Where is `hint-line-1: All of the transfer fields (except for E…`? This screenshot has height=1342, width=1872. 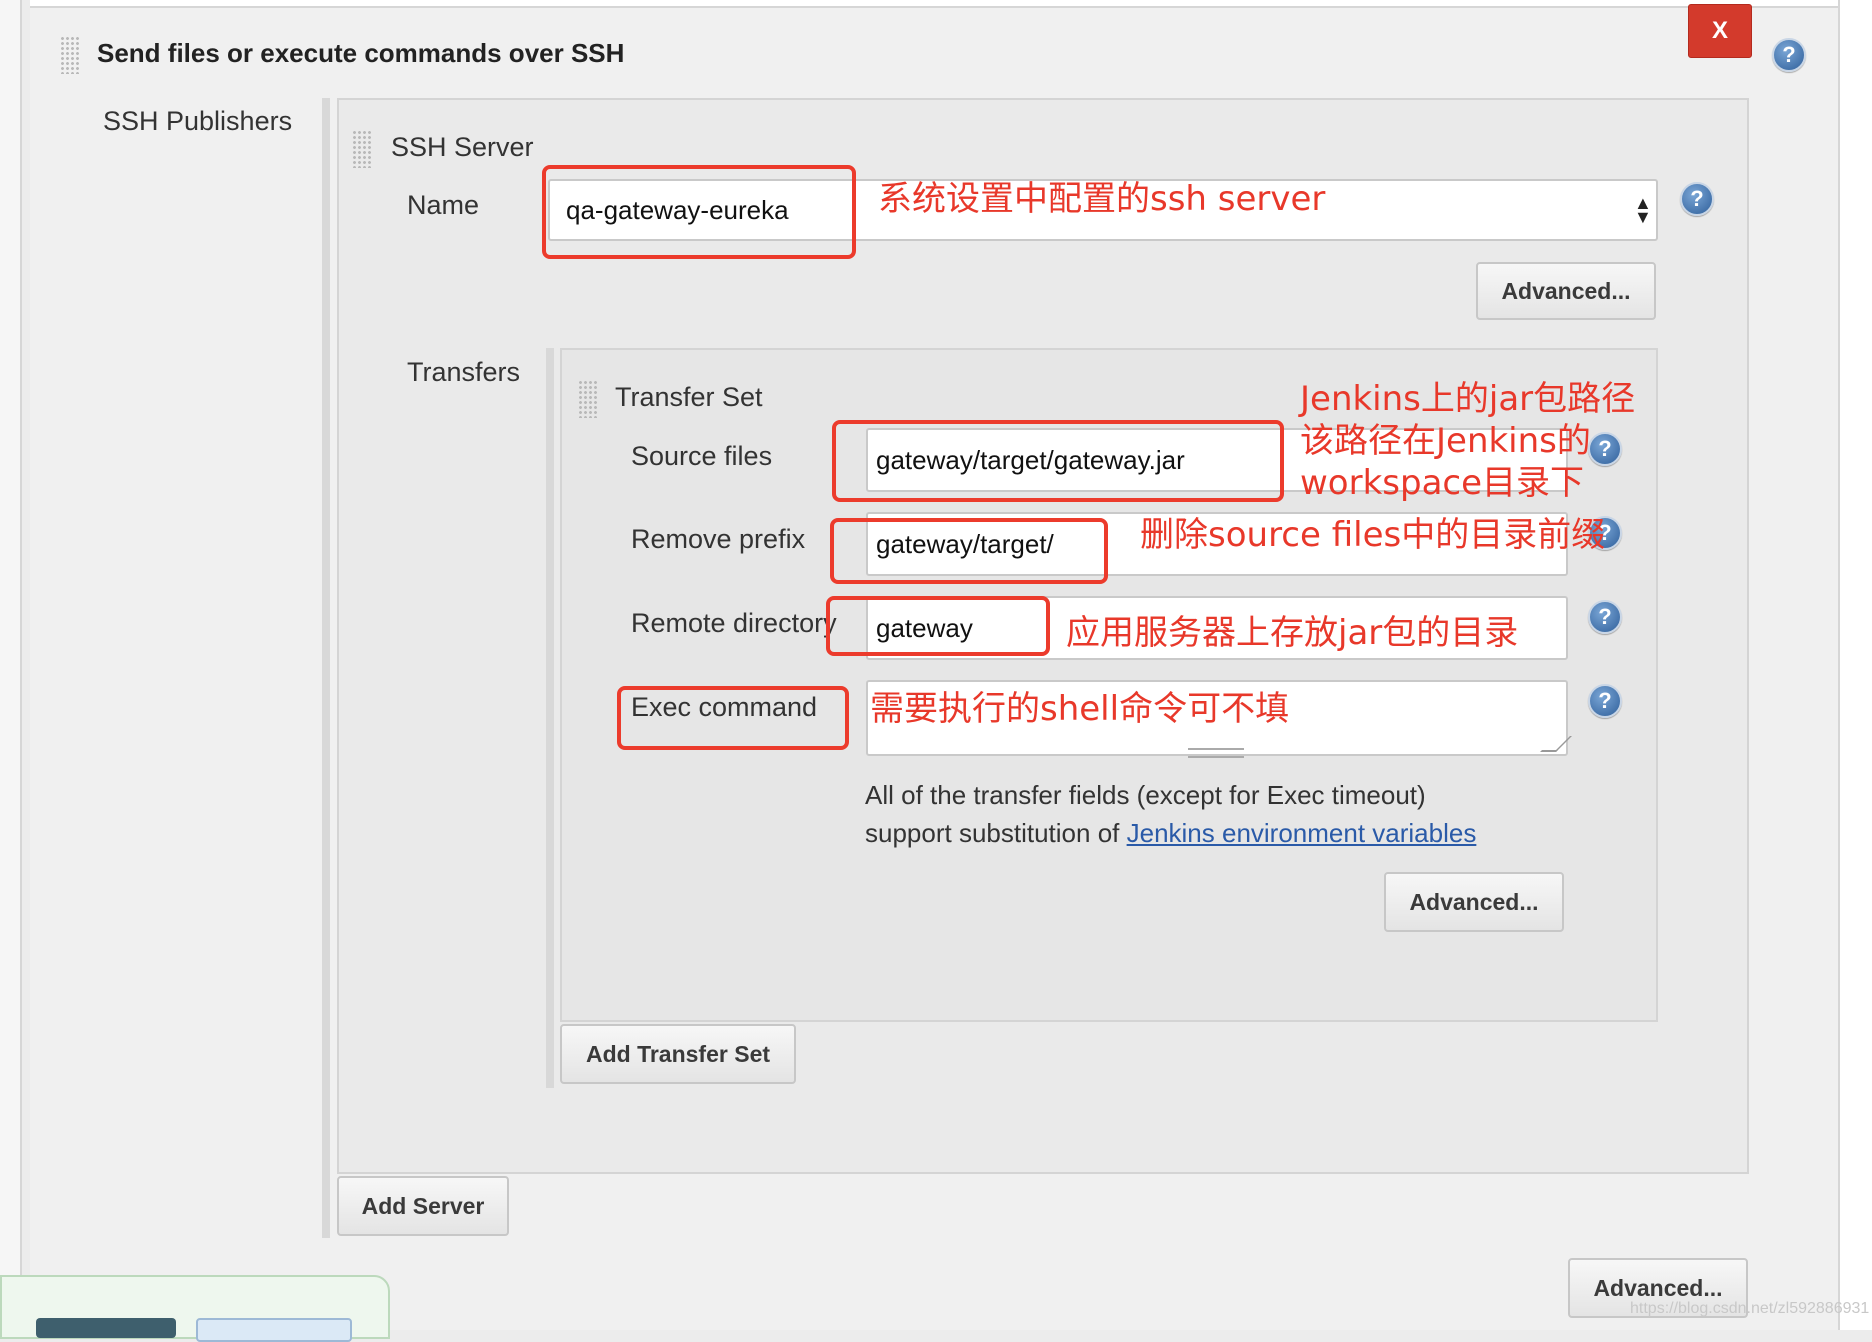 hint-line-1: All of the transfer fields (except for E… is located at coordinates (1145, 795).